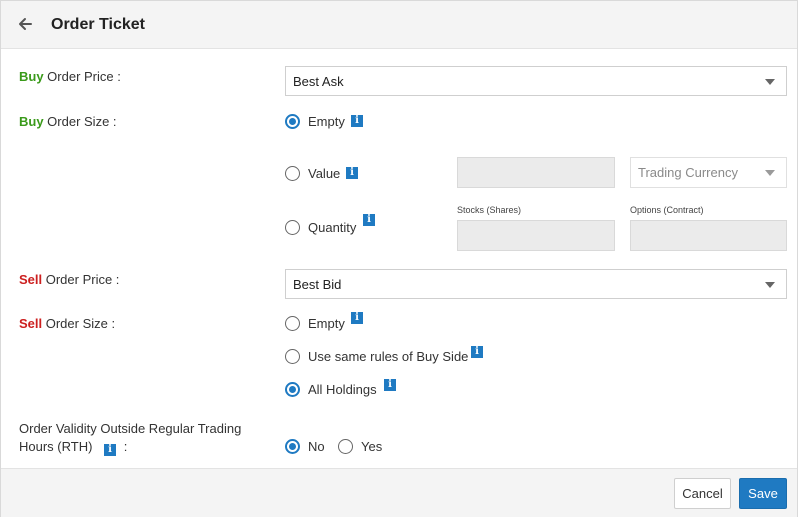 The image size is (798, 517). I want to click on buy-size-empty-radio, so click(292, 121).